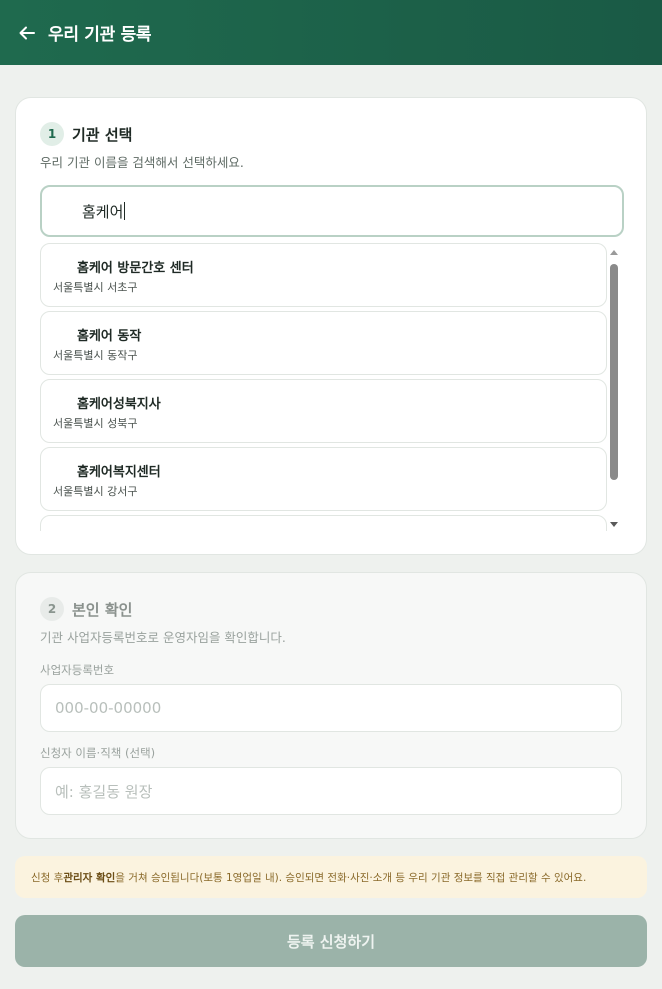 This screenshot has height=989, width=662. I want to click on scroll-up-arrow-icon, so click(614, 252).